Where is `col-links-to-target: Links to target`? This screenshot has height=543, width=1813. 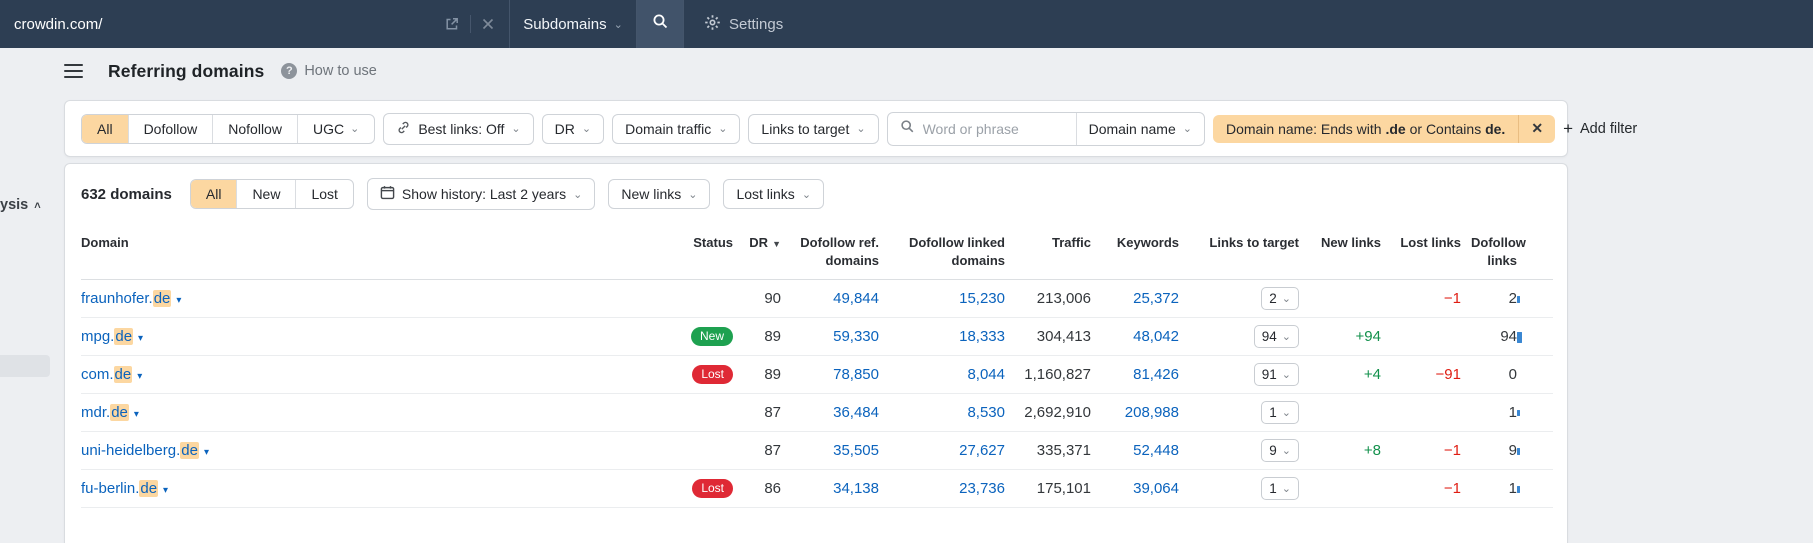 col-links-to-target: Links to target is located at coordinates (1239, 252).